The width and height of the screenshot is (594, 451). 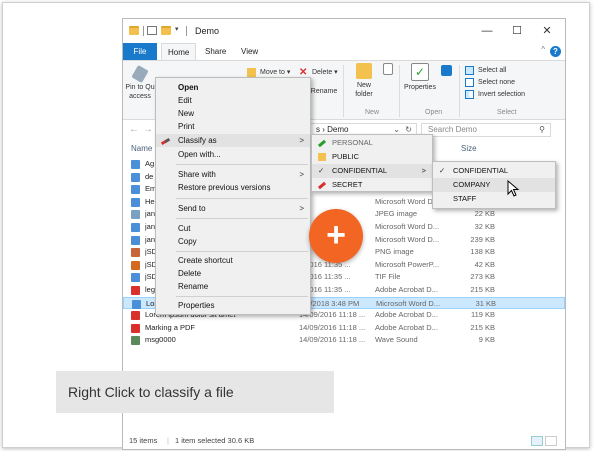 What do you see at coordinates (152, 30) in the screenshot?
I see `properties-quick-icon` at bounding box center [152, 30].